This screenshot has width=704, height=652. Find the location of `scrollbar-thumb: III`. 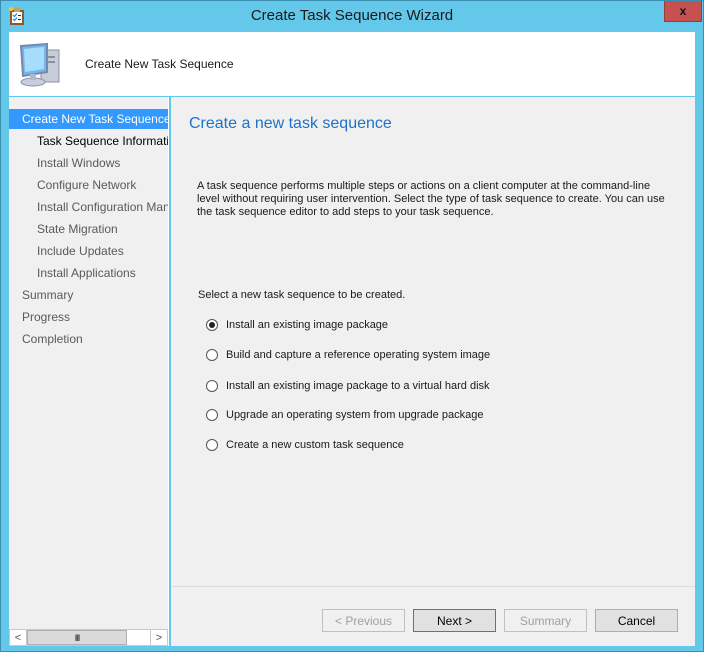

scrollbar-thumb: III is located at coordinates (77, 637).